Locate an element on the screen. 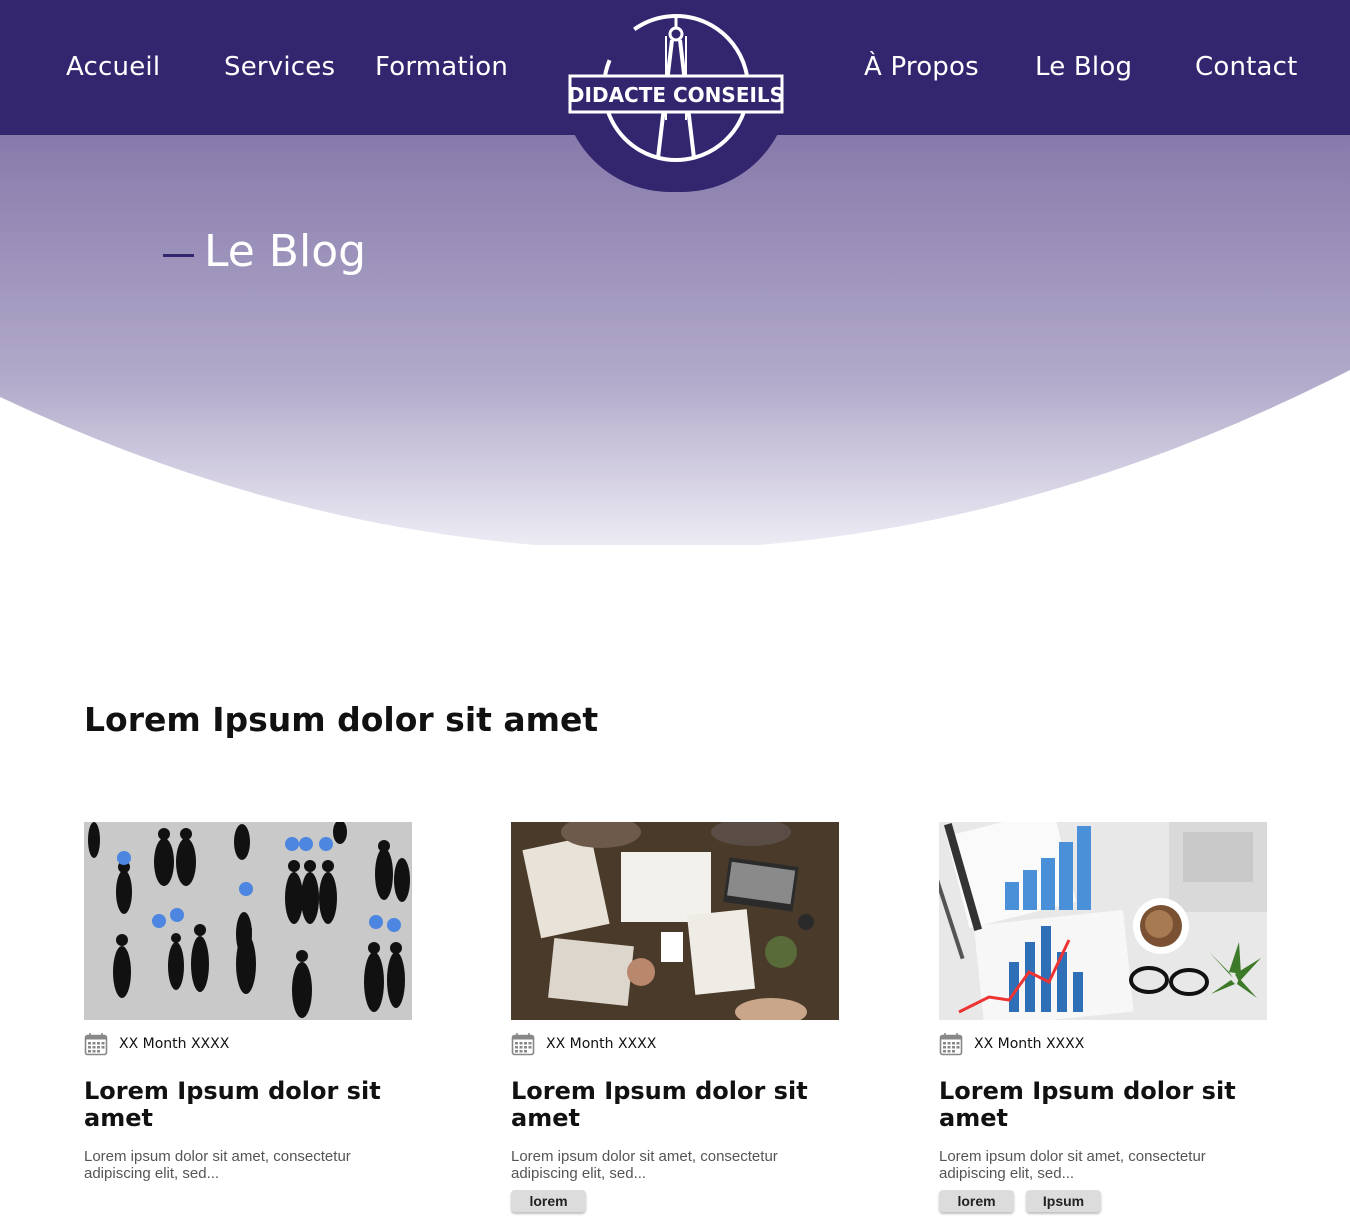 This screenshot has width=1350, height=1230. post-tags: lorem is located at coordinates (676, 1201).